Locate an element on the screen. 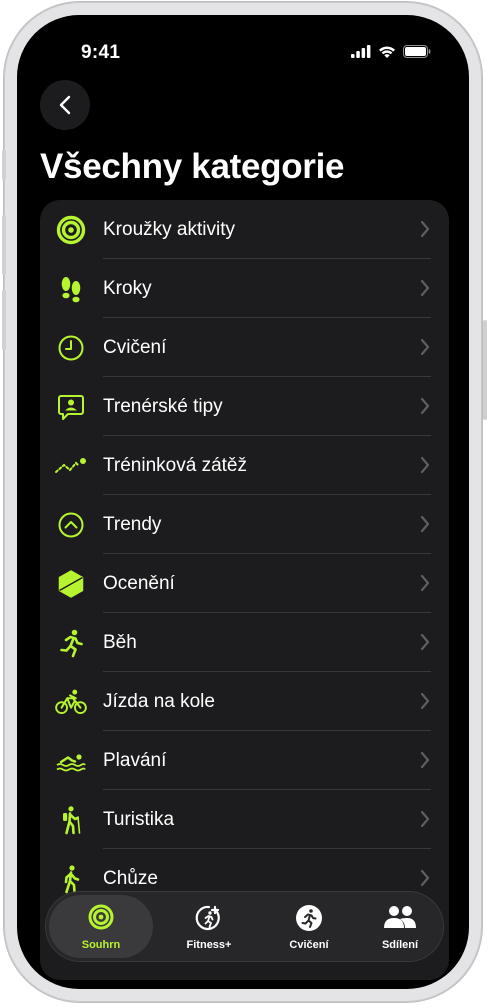  category-row-cycling: Jízda na kole is located at coordinates (244, 701).